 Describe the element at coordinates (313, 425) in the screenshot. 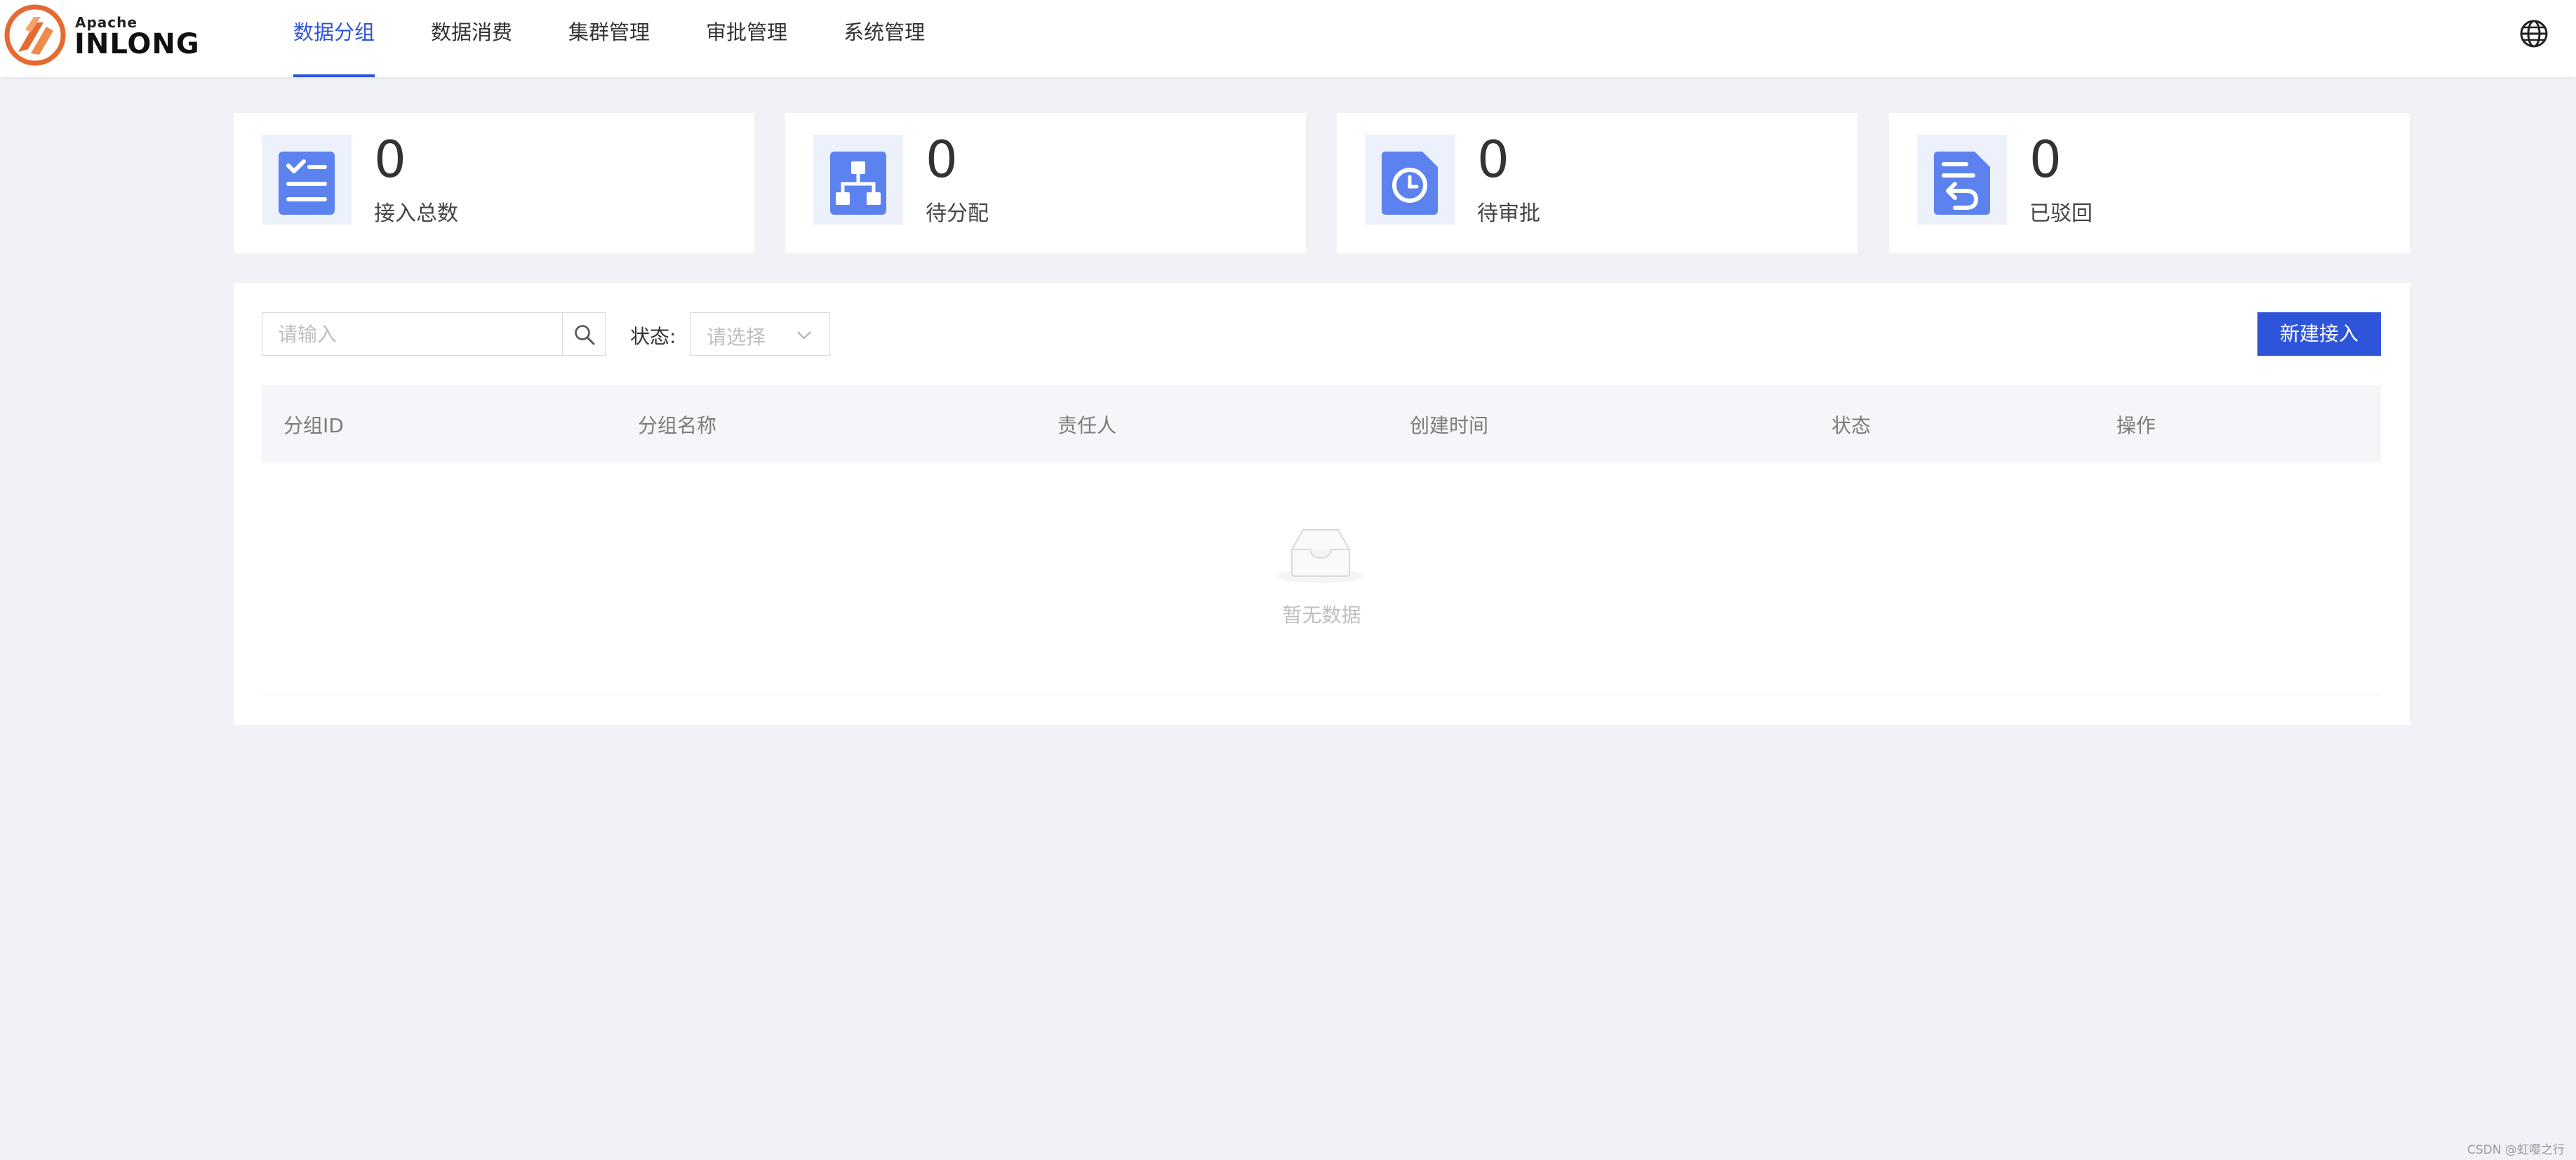

I see `column-header-group-id: 分组ID` at that location.